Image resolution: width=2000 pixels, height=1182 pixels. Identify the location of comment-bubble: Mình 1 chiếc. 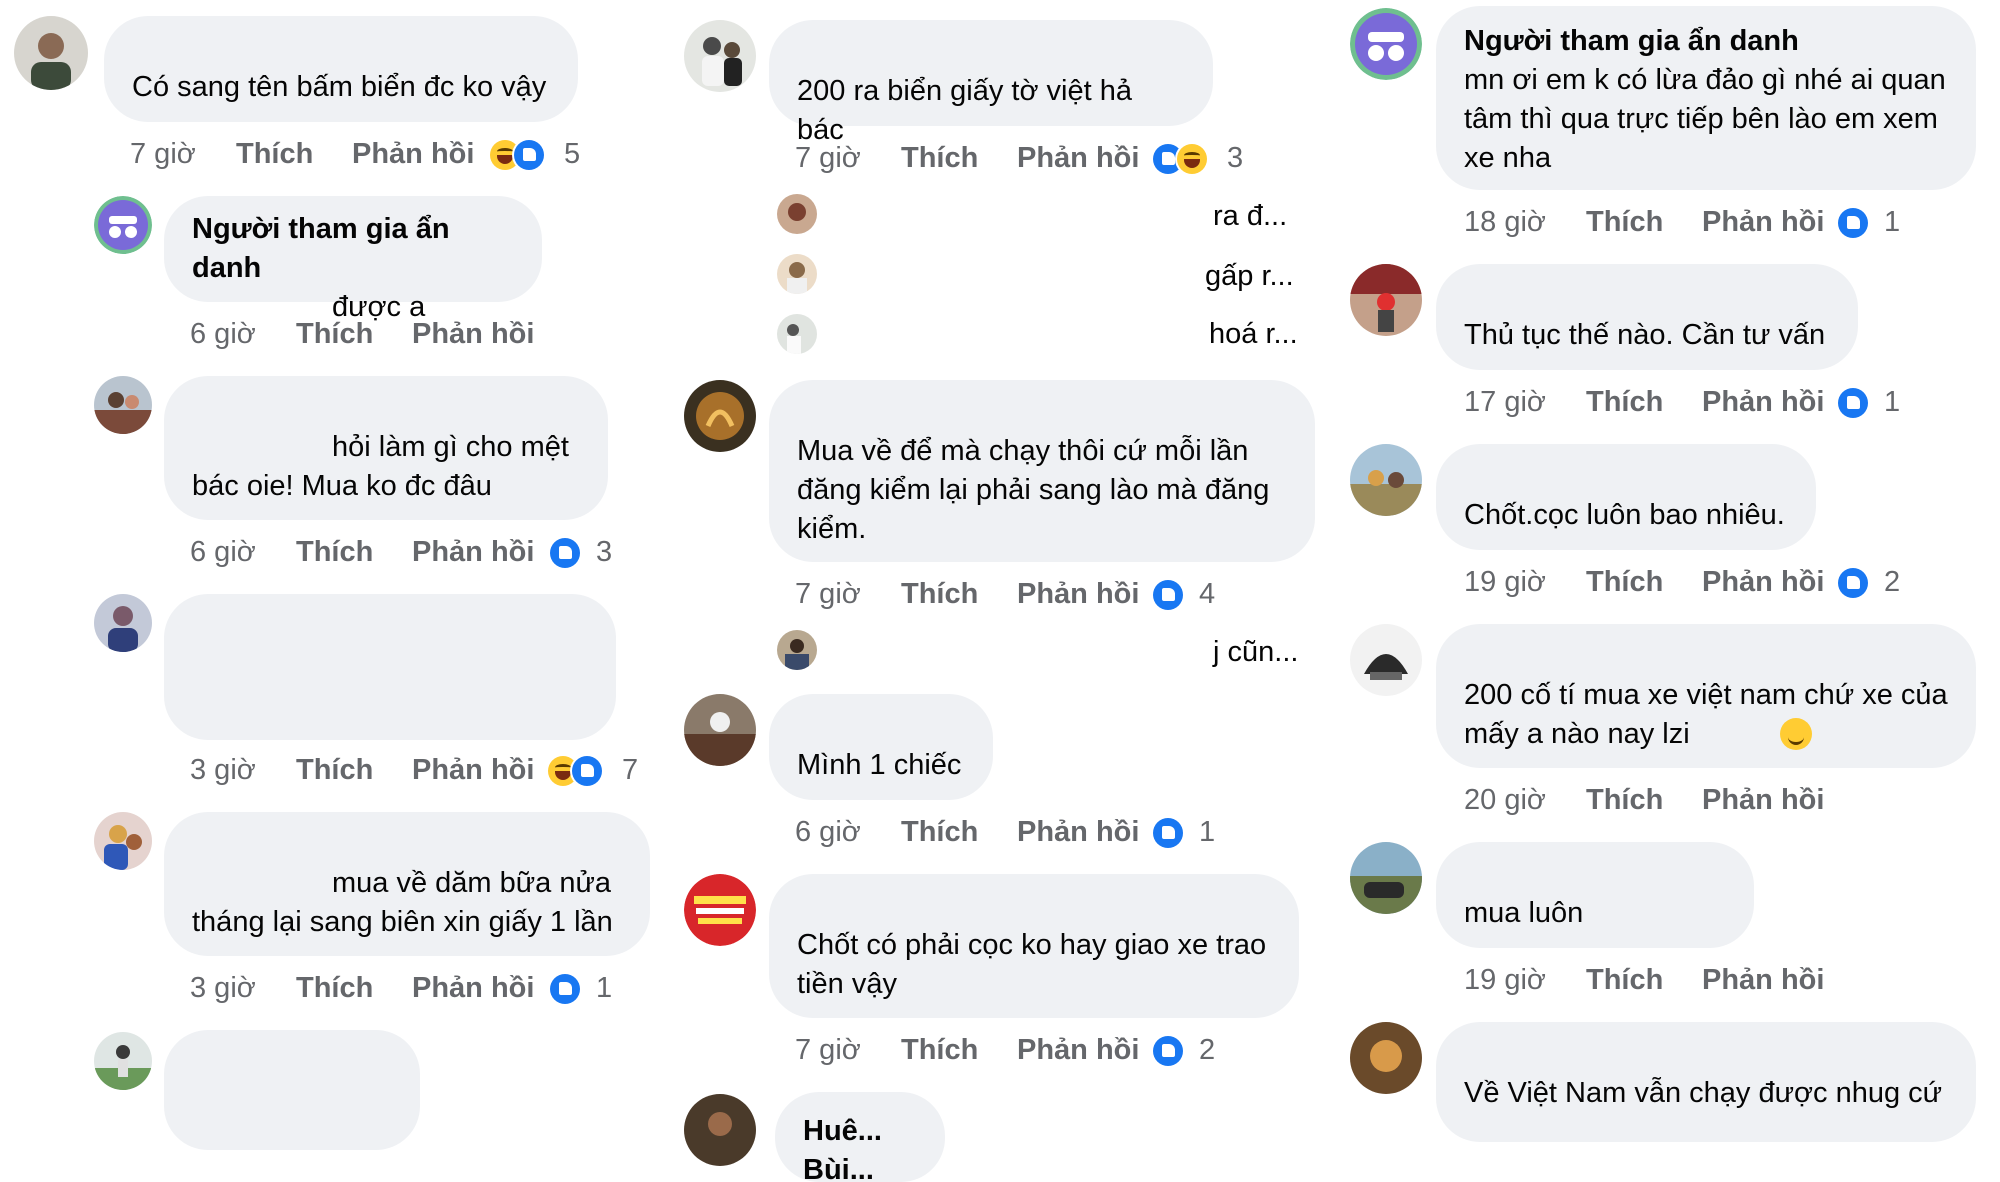
(881, 747).